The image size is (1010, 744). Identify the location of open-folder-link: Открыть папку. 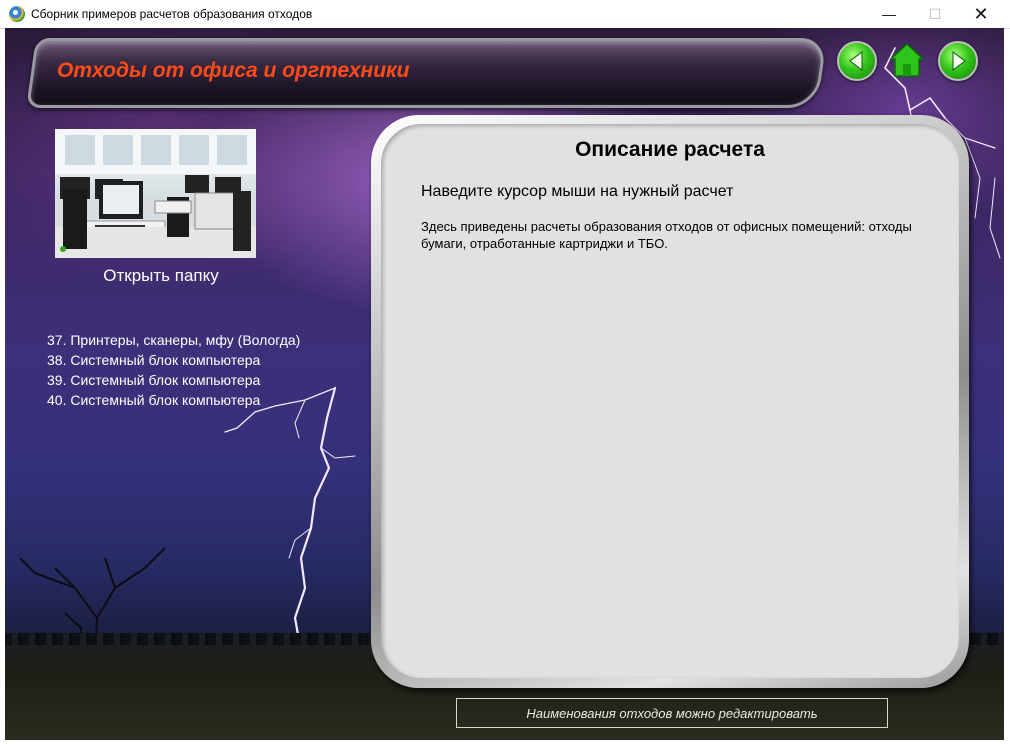
(161, 276).